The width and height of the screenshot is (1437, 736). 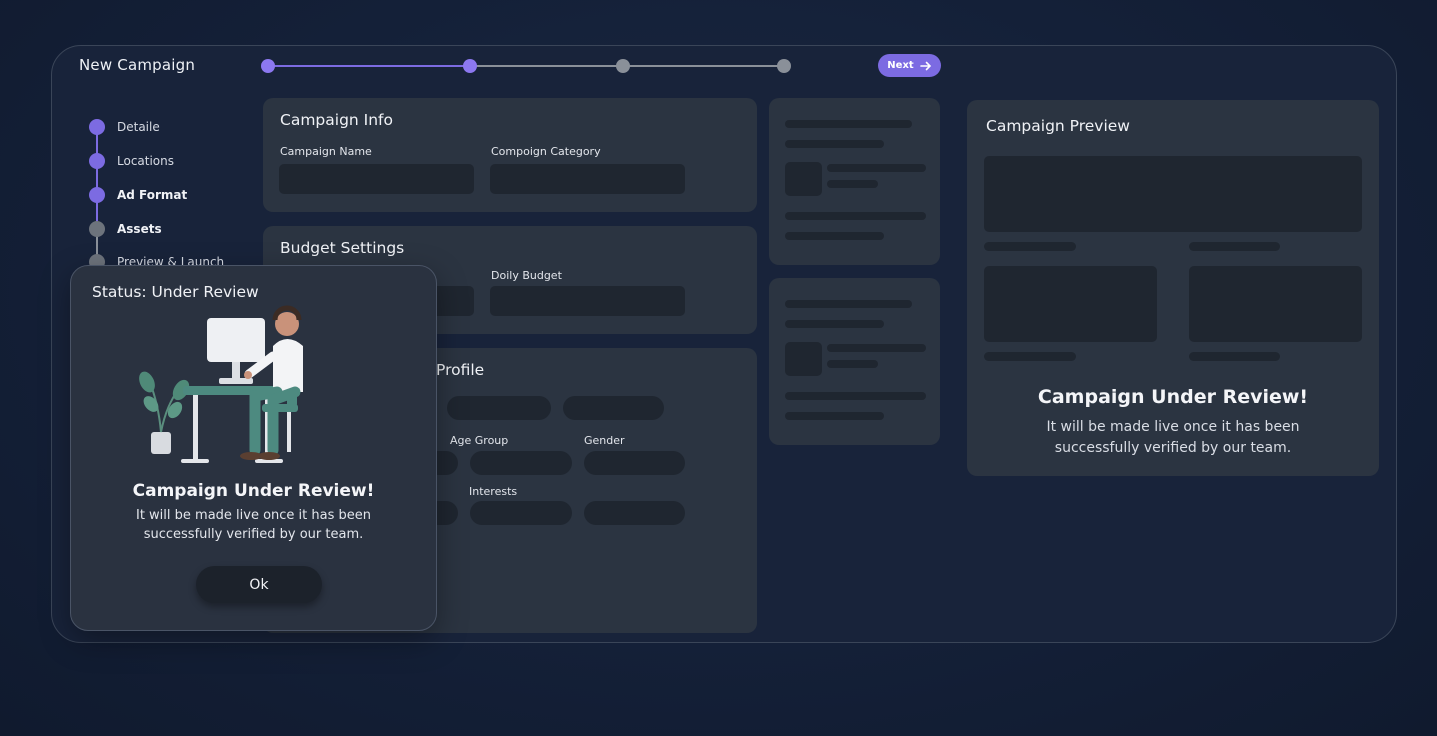 What do you see at coordinates (634, 463) in the screenshot?
I see `gender-select` at bounding box center [634, 463].